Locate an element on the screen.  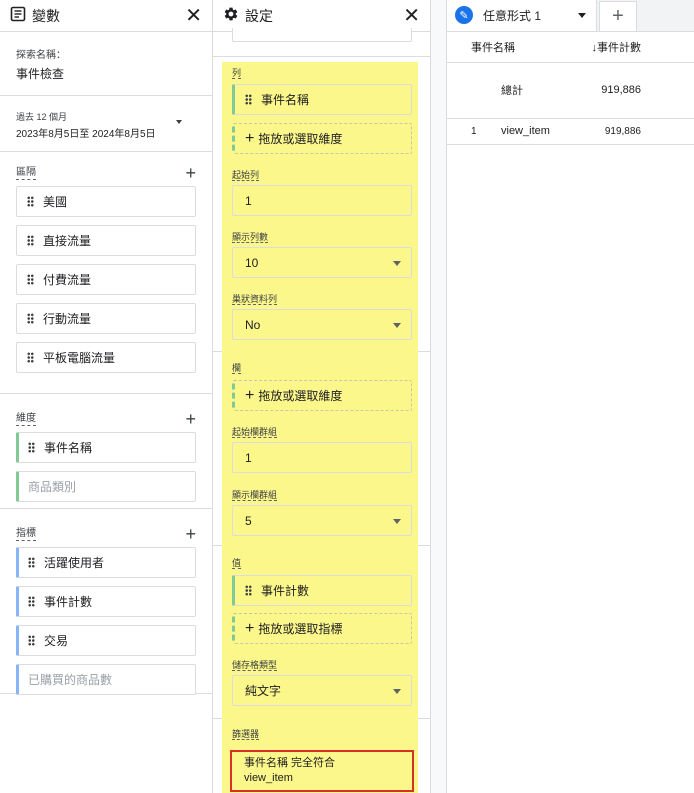
exploration-name-section: 探索名稱： 事件檢查 is located at coordinates (106, 64).